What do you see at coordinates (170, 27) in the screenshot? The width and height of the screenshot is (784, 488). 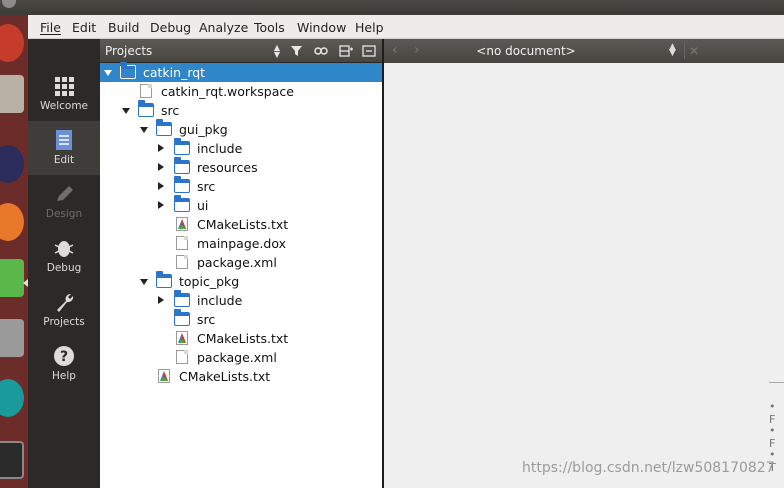 I see `menu-debug: Debug` at bounding box center [170, 27].